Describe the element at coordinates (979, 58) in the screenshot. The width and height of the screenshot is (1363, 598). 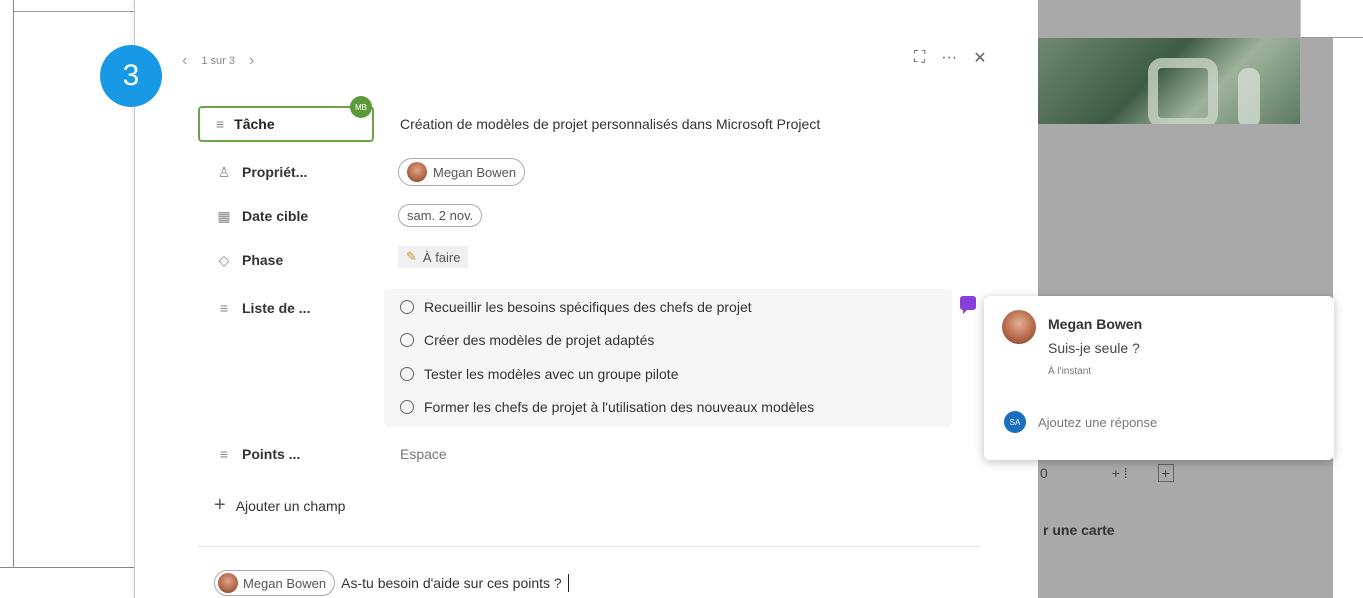
I see `close-icon: ✕` at that location.